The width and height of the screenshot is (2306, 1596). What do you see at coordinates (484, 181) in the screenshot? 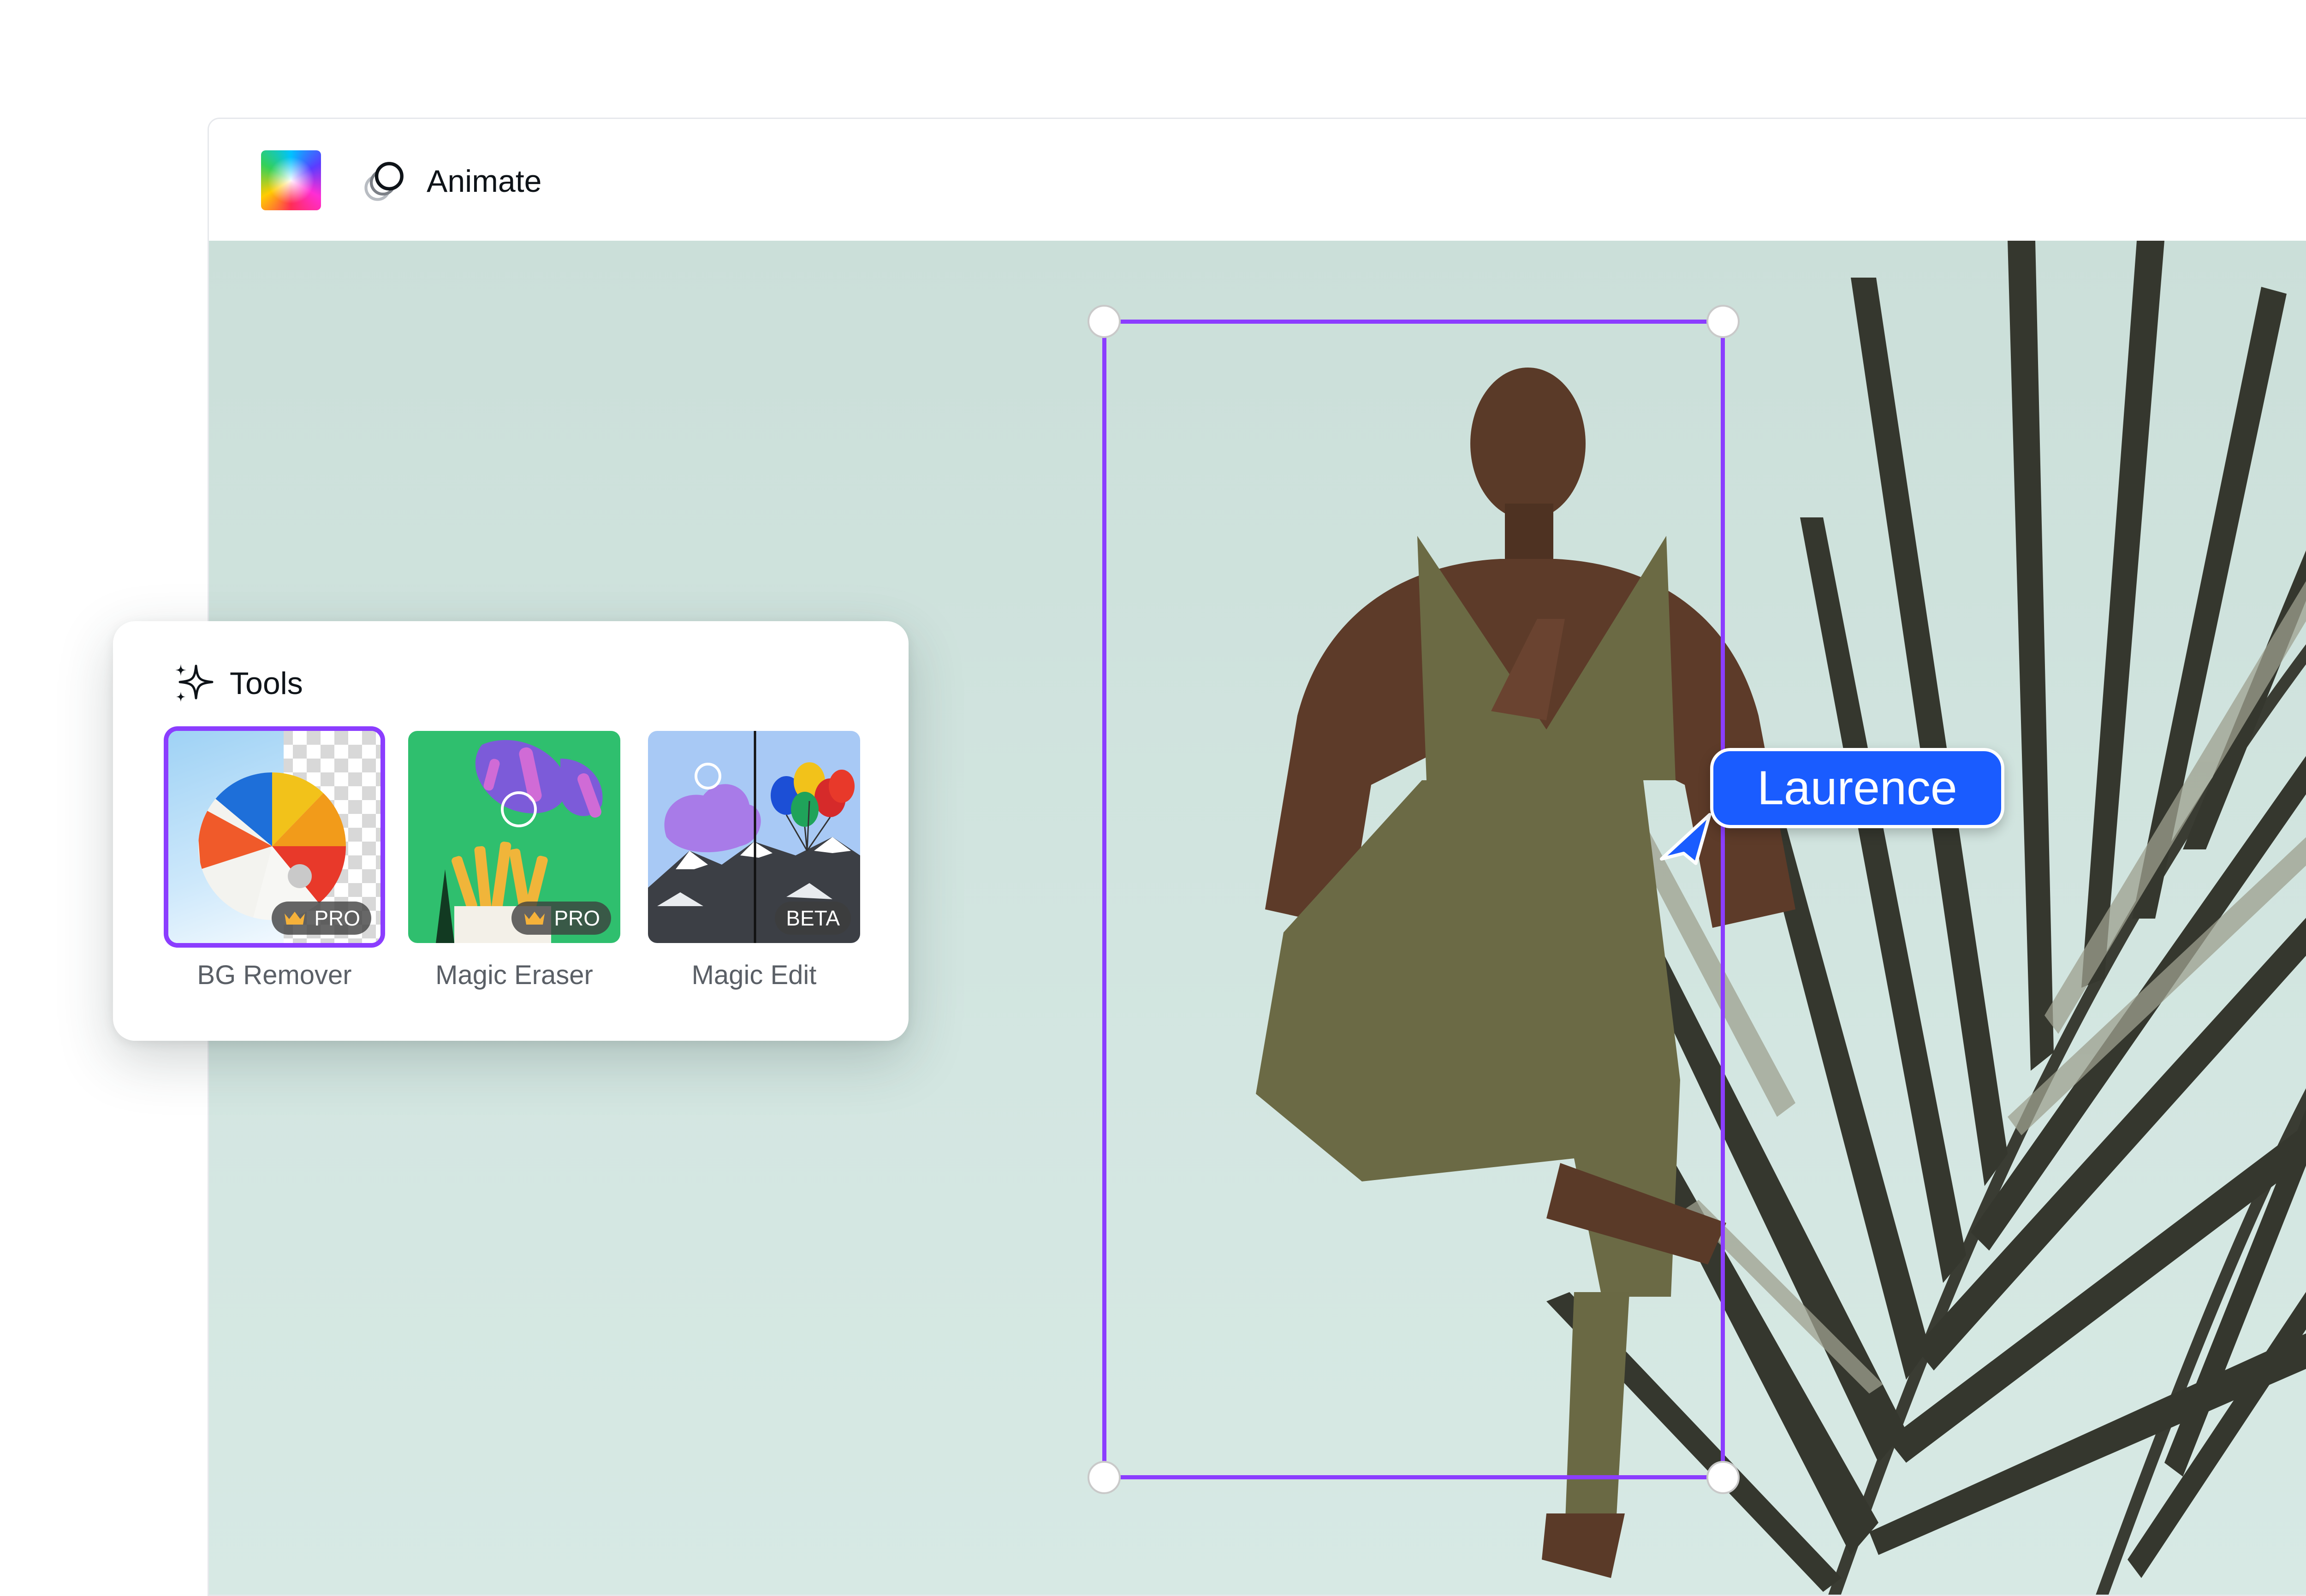
I see `animate-button-label: Animate` at bounding box center [484, 181].